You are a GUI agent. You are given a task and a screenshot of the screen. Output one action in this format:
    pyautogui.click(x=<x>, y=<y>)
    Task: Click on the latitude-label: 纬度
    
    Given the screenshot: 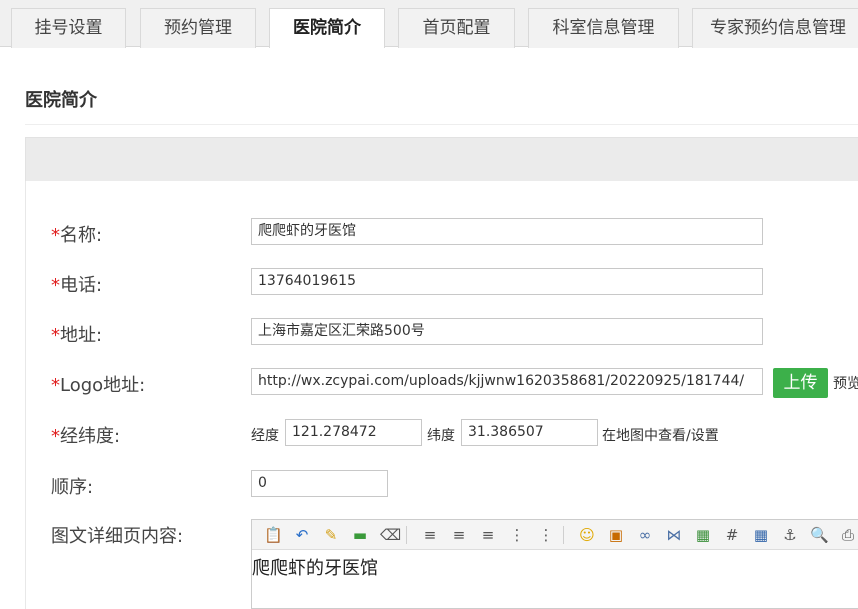 What is the action you would take?
    pyautogui.click(x=441, y=436)
    